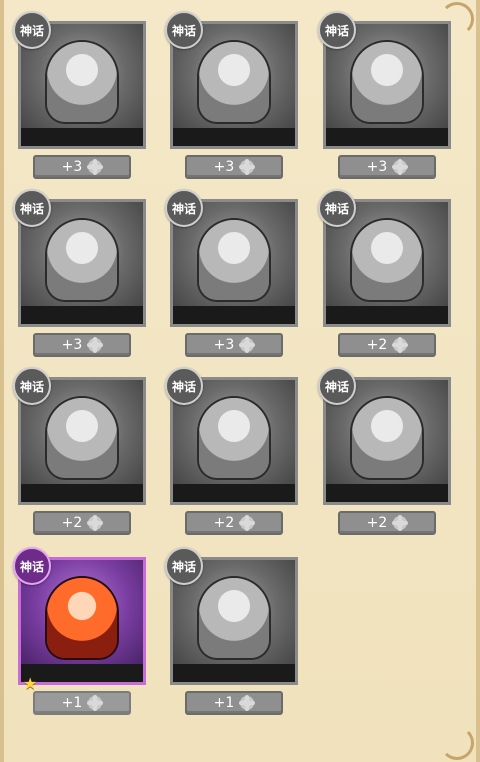  What do you see at coordinates (82, 631) in the screenshot?
I see `hero-card-selected: 神话 ★ +1` at bounding box center [82, 631].